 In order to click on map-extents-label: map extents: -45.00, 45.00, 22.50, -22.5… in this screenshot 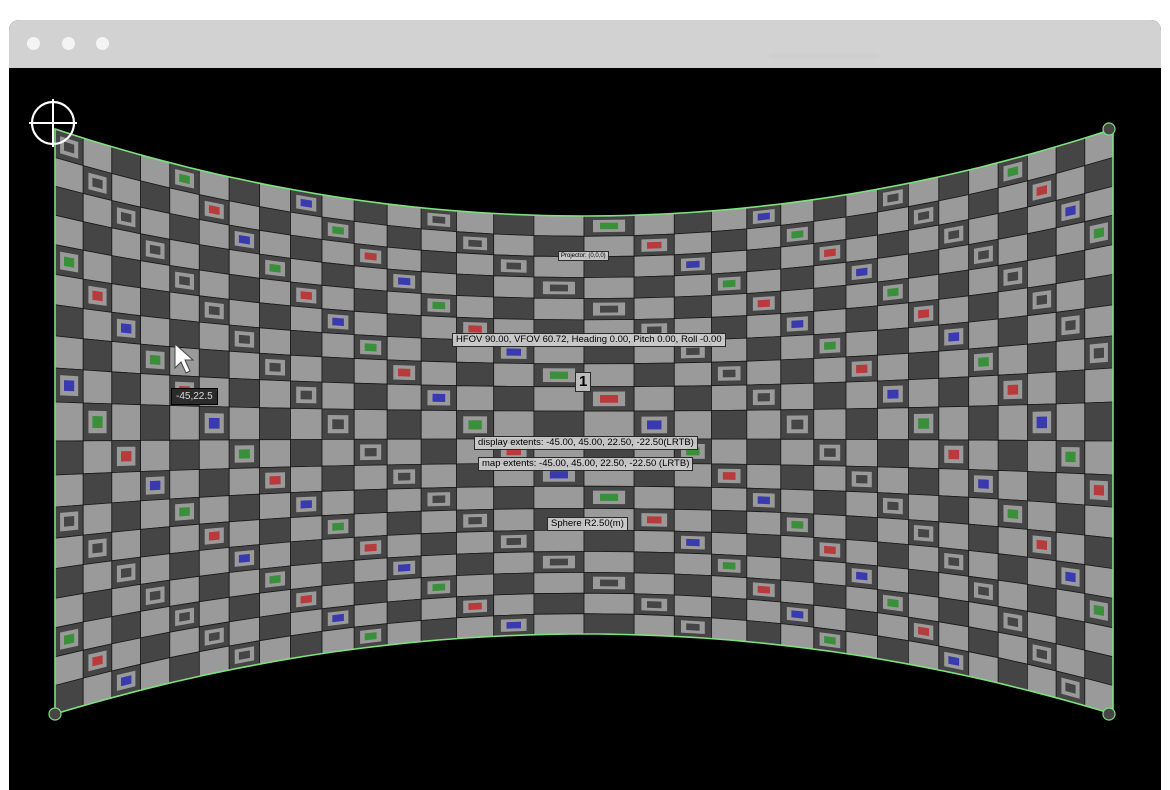, I will do `click(586, 464)`.